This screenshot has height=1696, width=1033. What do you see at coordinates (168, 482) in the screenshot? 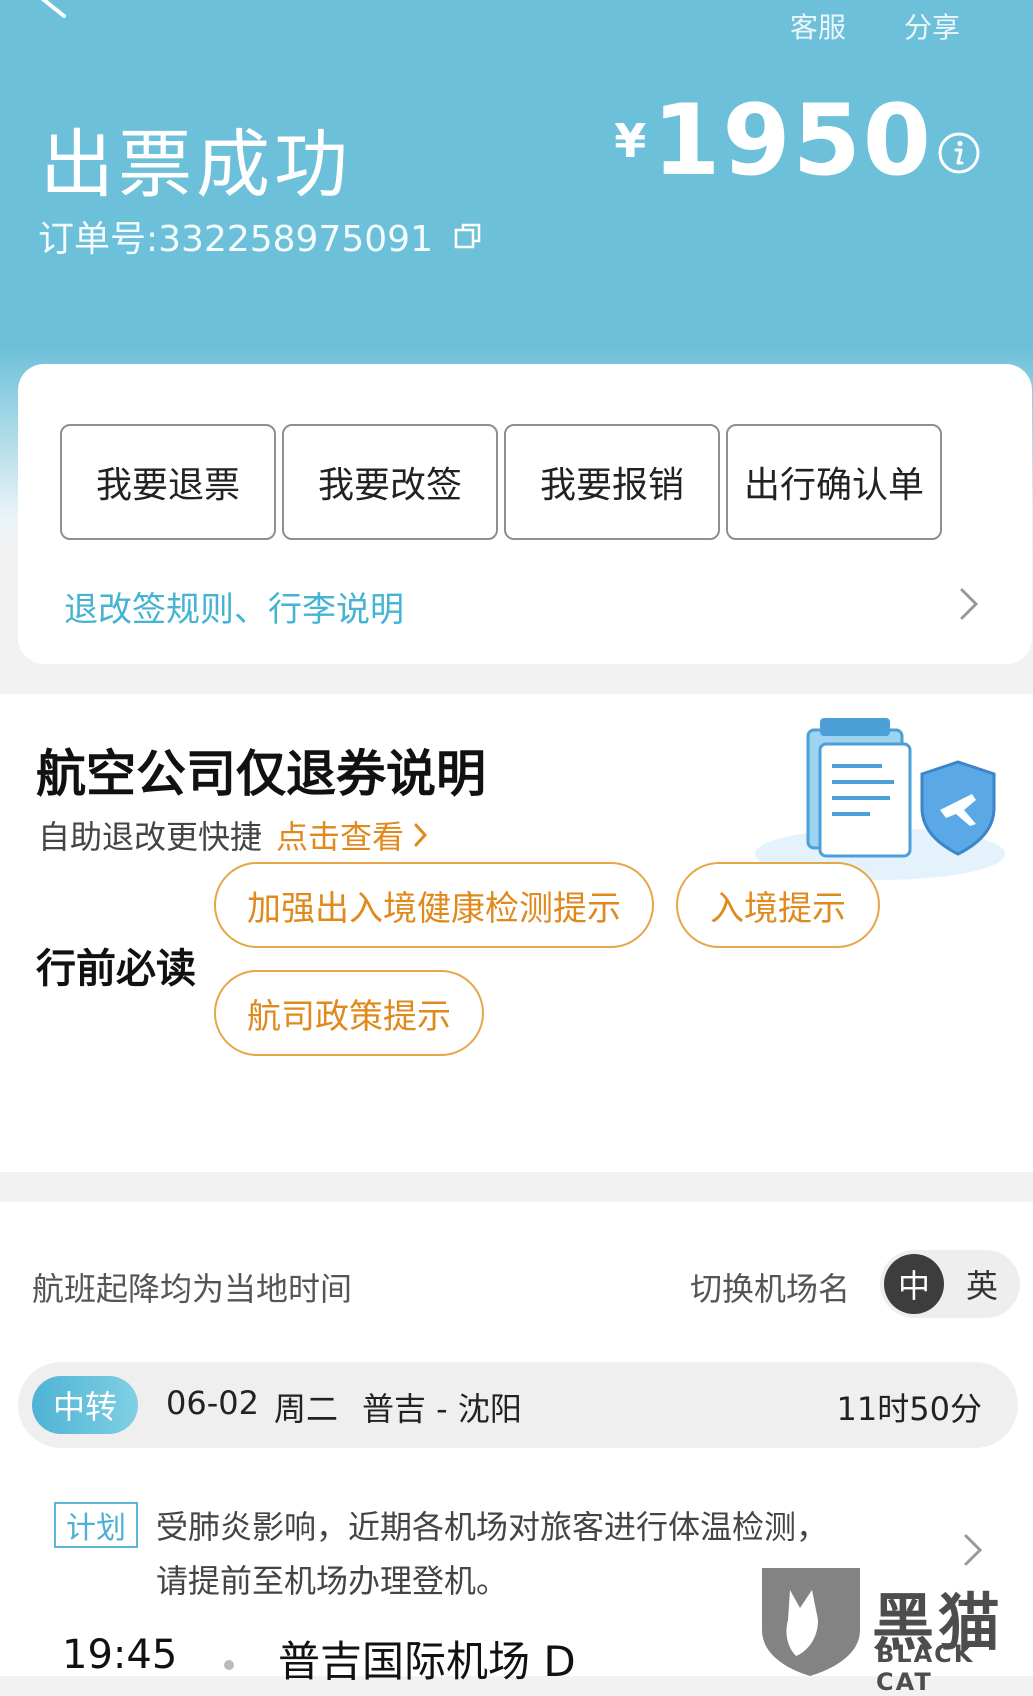
I see `refund-button: 我要退票` at bounding box center [168, 482].